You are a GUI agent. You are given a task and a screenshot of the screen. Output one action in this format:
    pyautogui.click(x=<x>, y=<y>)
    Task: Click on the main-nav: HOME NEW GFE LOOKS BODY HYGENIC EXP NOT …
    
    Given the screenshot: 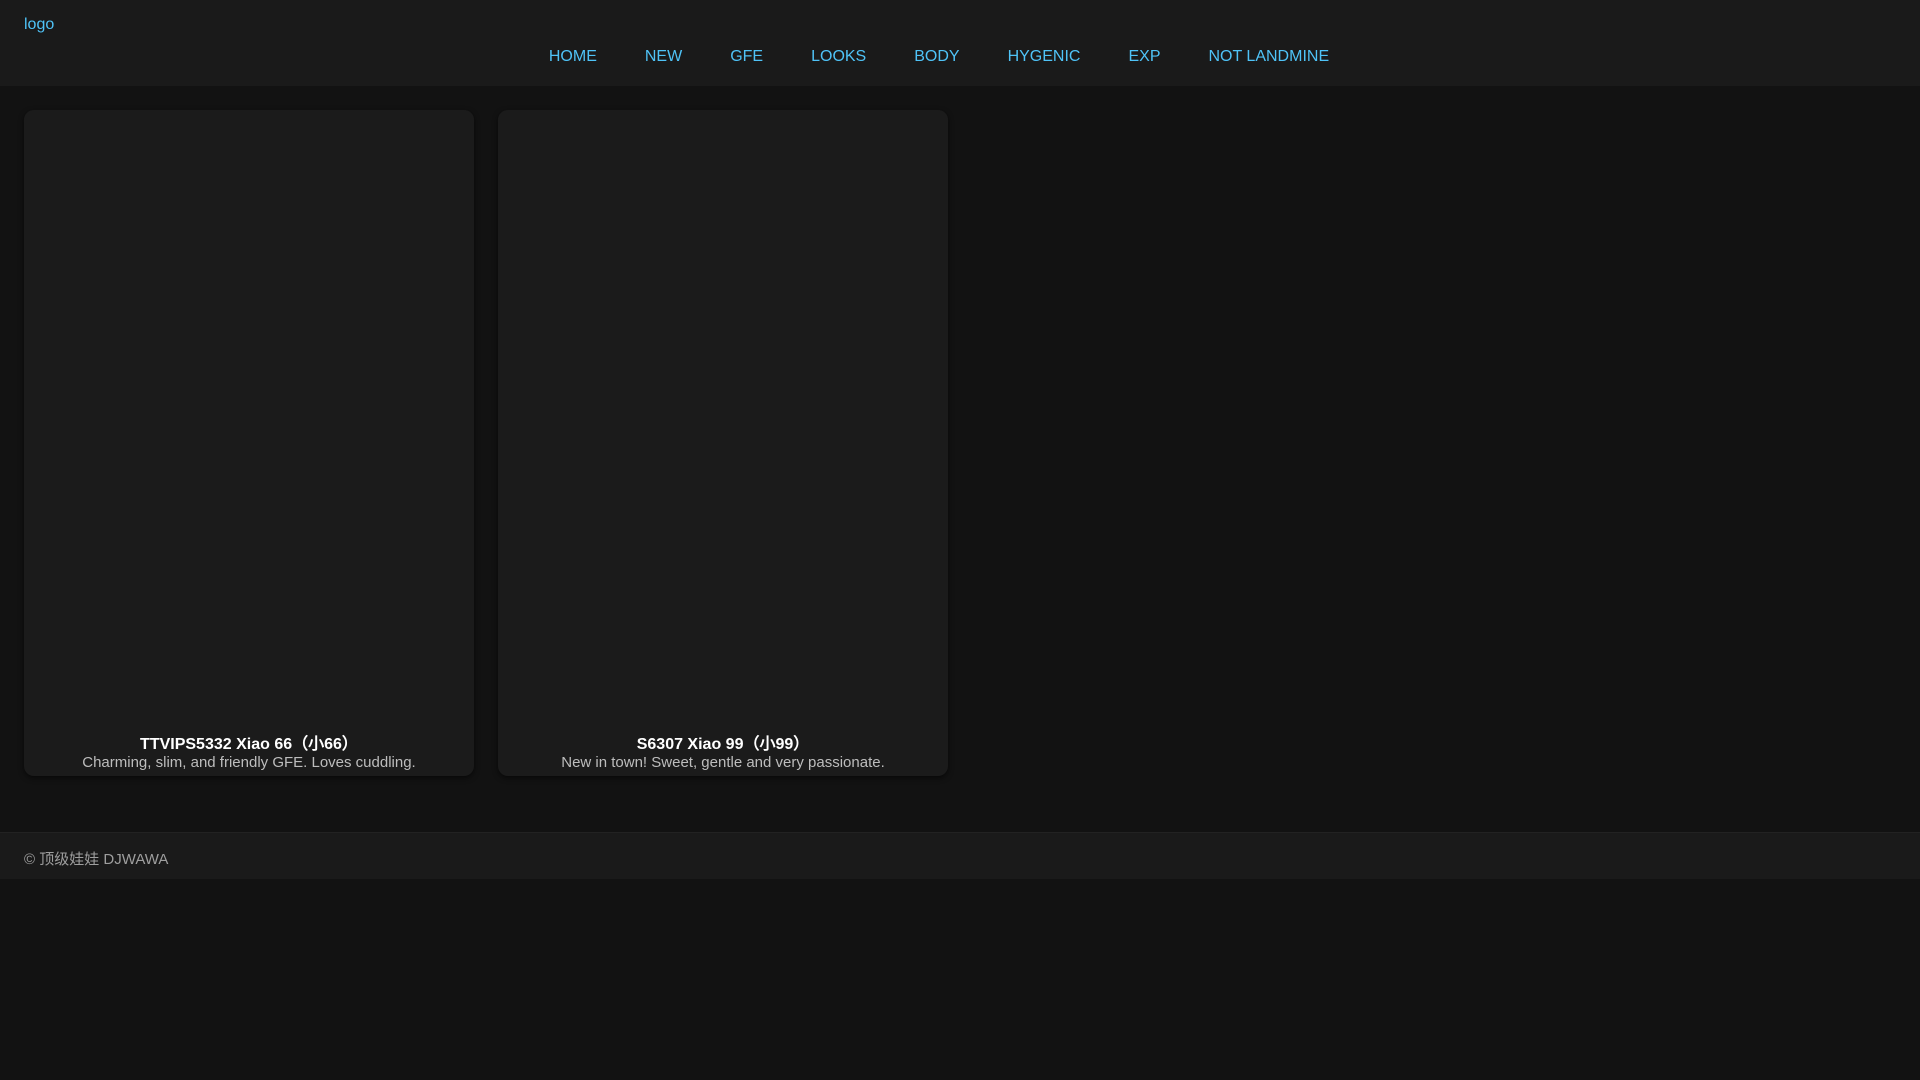 What is the action you would take?
    pyautogui.click(x=960, y=57)
    